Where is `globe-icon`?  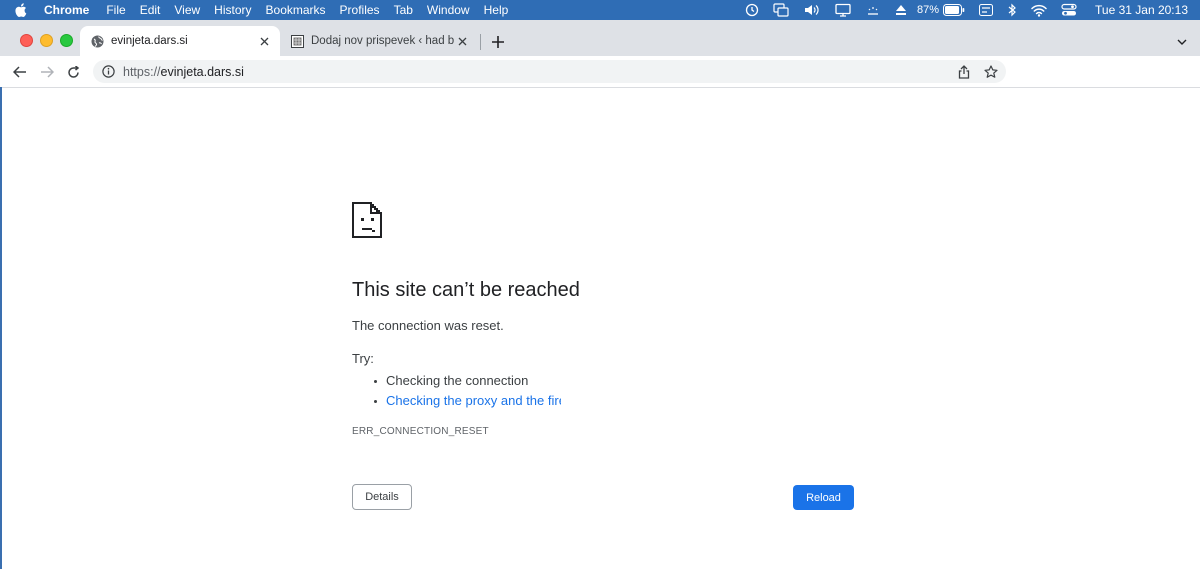
globe-icon is located at coordinates (97, 41).